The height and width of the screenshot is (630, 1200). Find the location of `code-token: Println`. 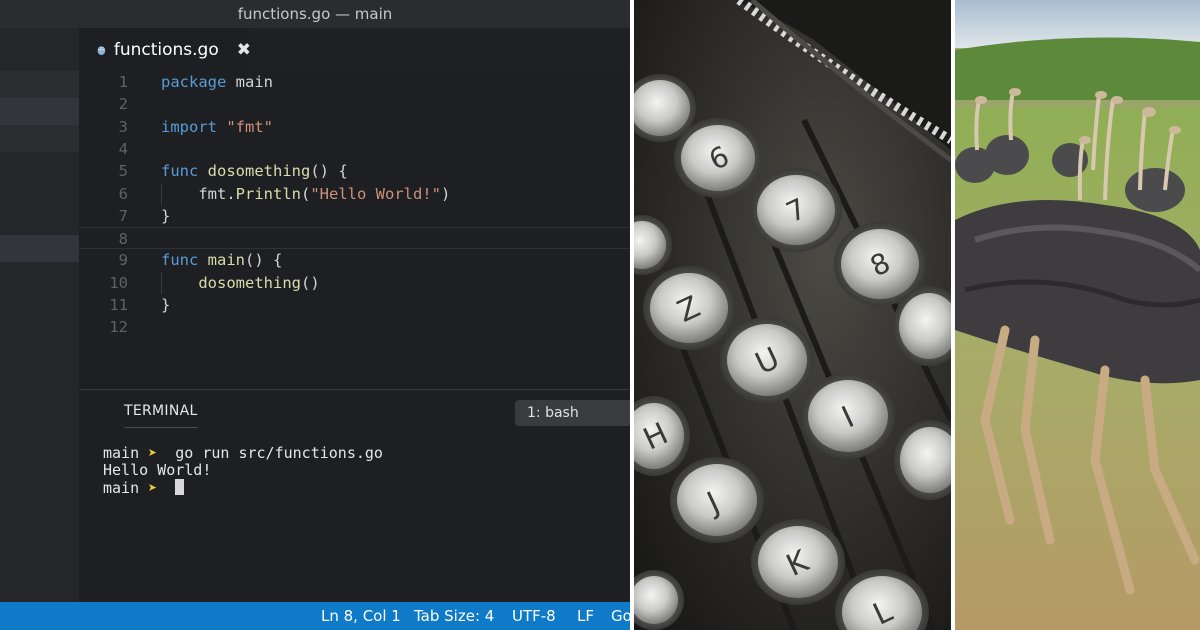

code-token: Println is located at coordinates (268, 193).